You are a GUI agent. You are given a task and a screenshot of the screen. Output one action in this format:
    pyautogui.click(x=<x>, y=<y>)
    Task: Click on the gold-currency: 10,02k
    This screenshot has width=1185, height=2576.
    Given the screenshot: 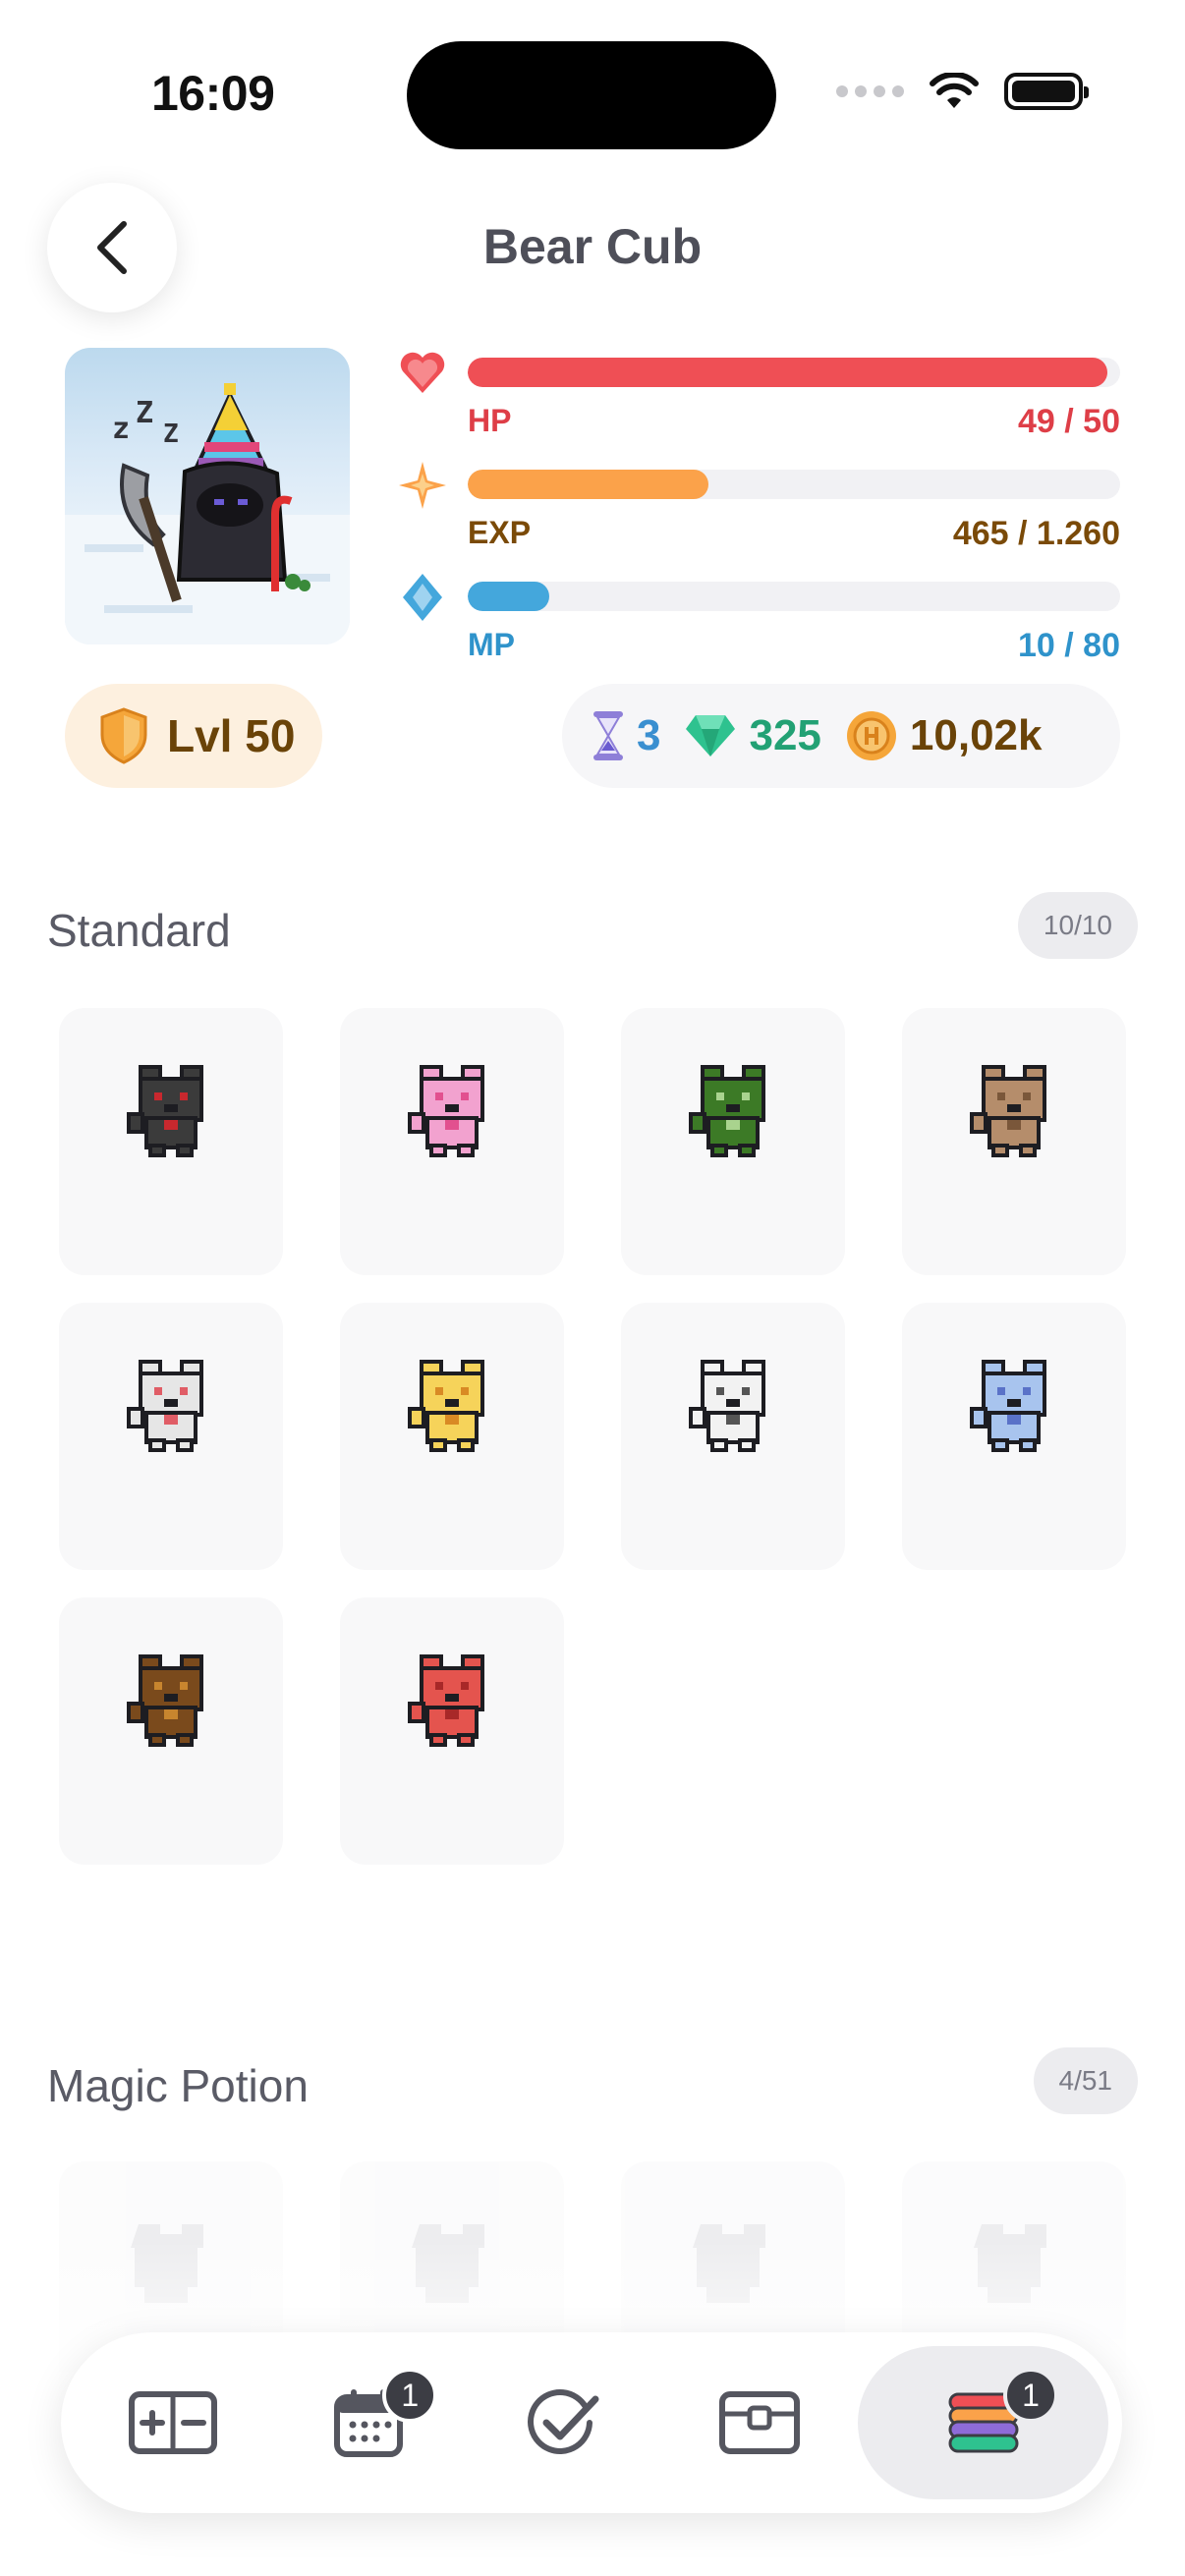 What is the action you would take?
    pyautogui.click(x=944, y=735)
    